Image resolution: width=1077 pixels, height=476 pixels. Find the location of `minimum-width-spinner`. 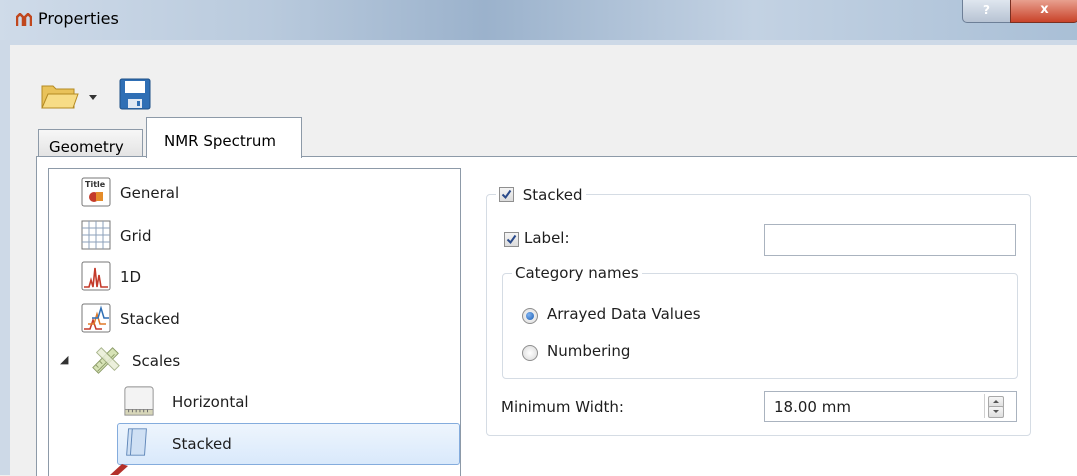

minimum-width-spinner is located at coordinates (1000, 406).